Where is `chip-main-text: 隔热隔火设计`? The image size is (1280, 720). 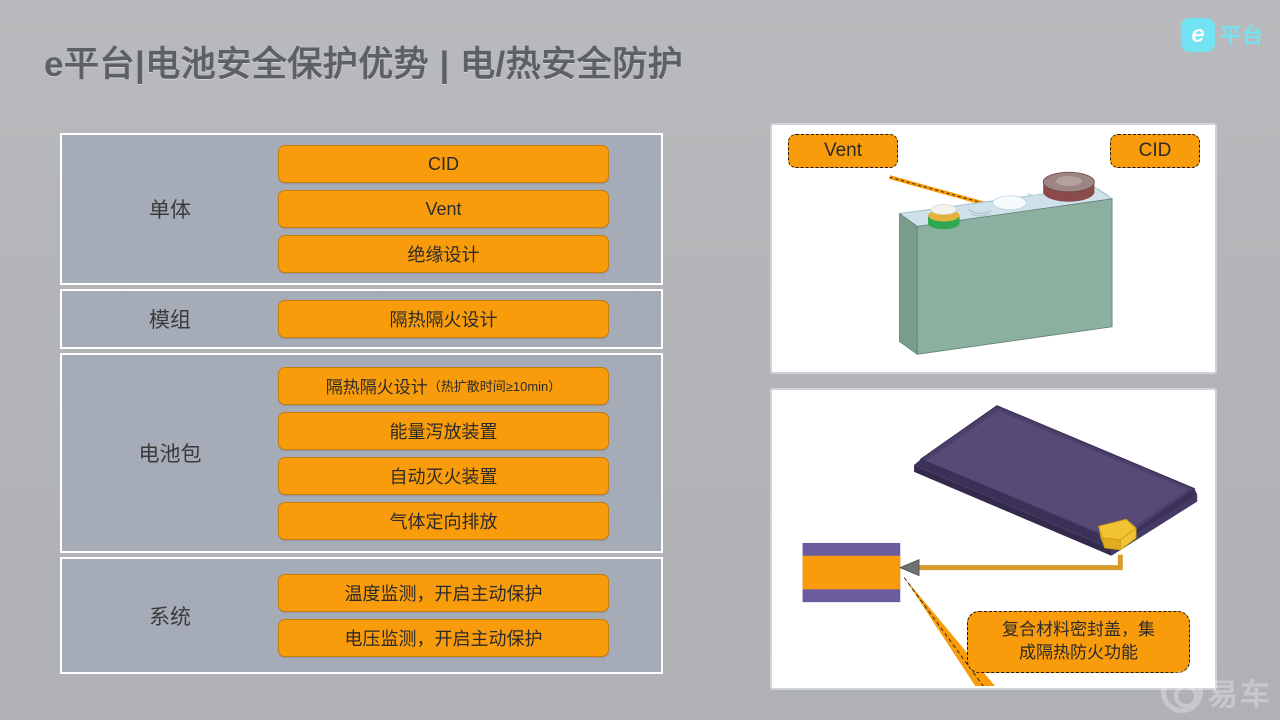
chip-main-text: 隔热隔火设计 is located at coordinates (376, 387).